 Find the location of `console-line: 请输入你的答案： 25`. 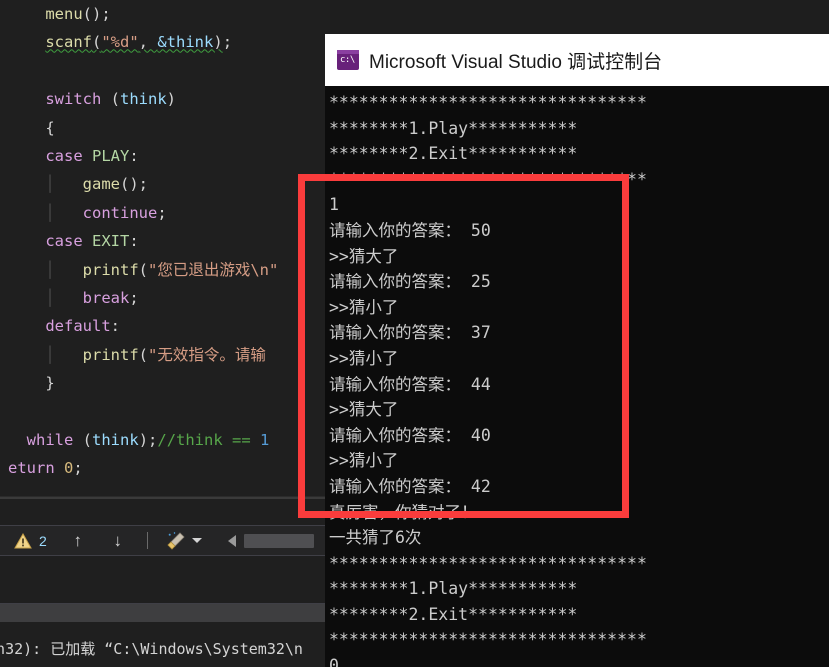

console-line: 请输入你的答案： 25 is located at coordinates (410, 282).